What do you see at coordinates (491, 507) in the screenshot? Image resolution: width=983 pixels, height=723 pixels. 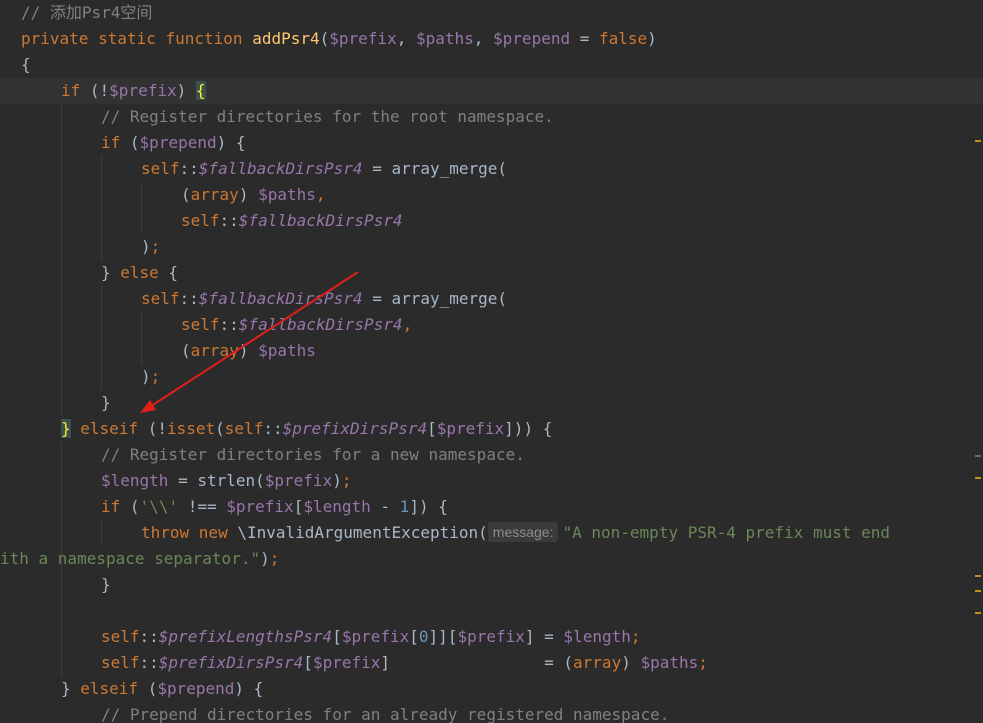 I see `code-line: if ('\\' !== $prefix[$length - 1]) {` at bounding box center [491, 507].